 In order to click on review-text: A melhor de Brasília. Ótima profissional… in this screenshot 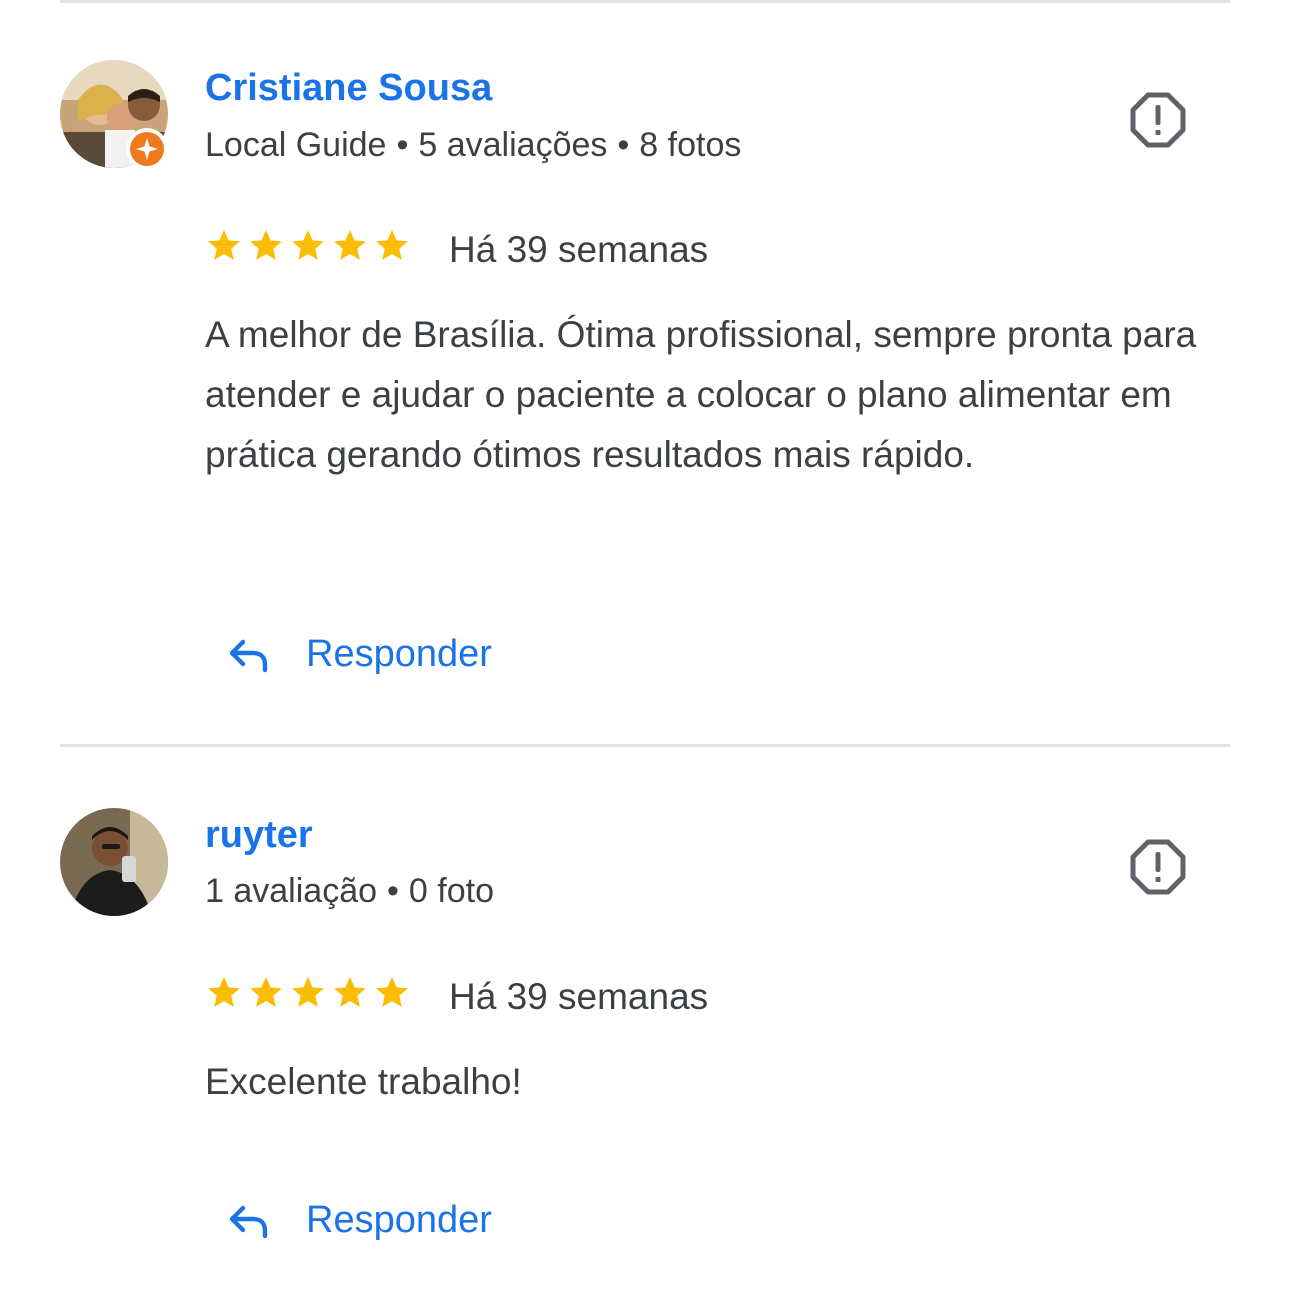, I will do `click(701, 394)`.